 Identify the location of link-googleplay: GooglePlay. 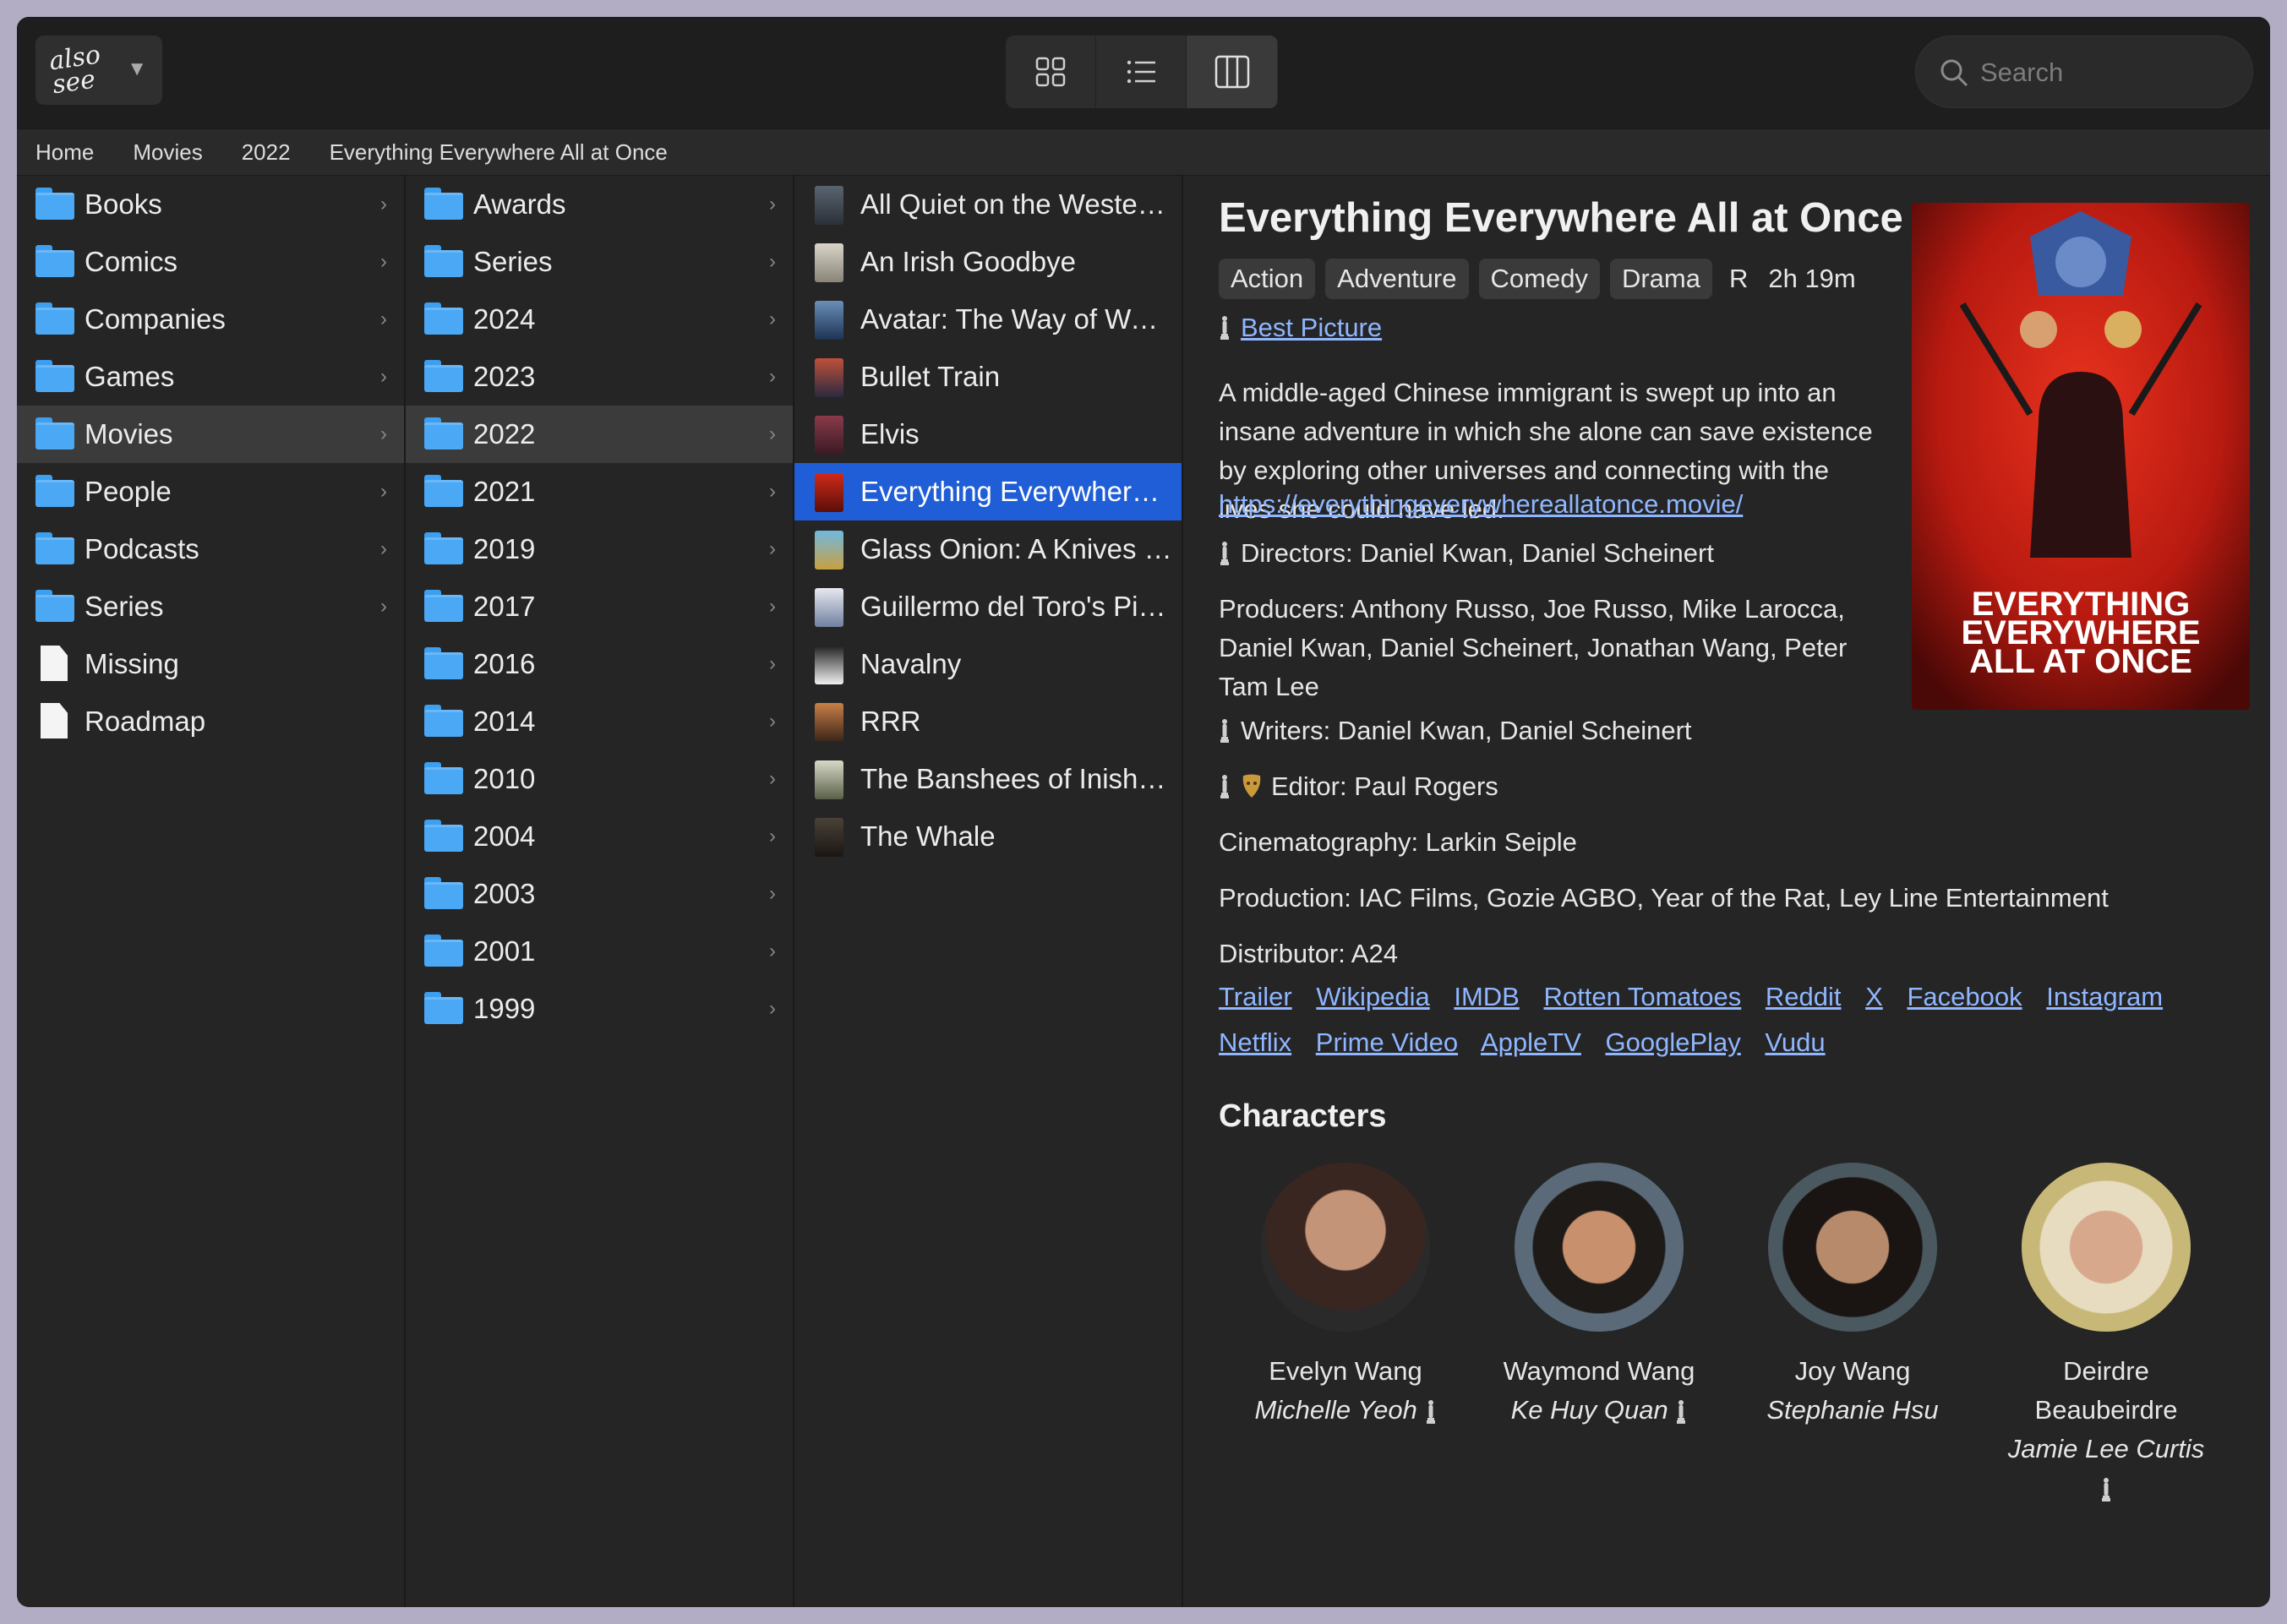
(1673, 1042).